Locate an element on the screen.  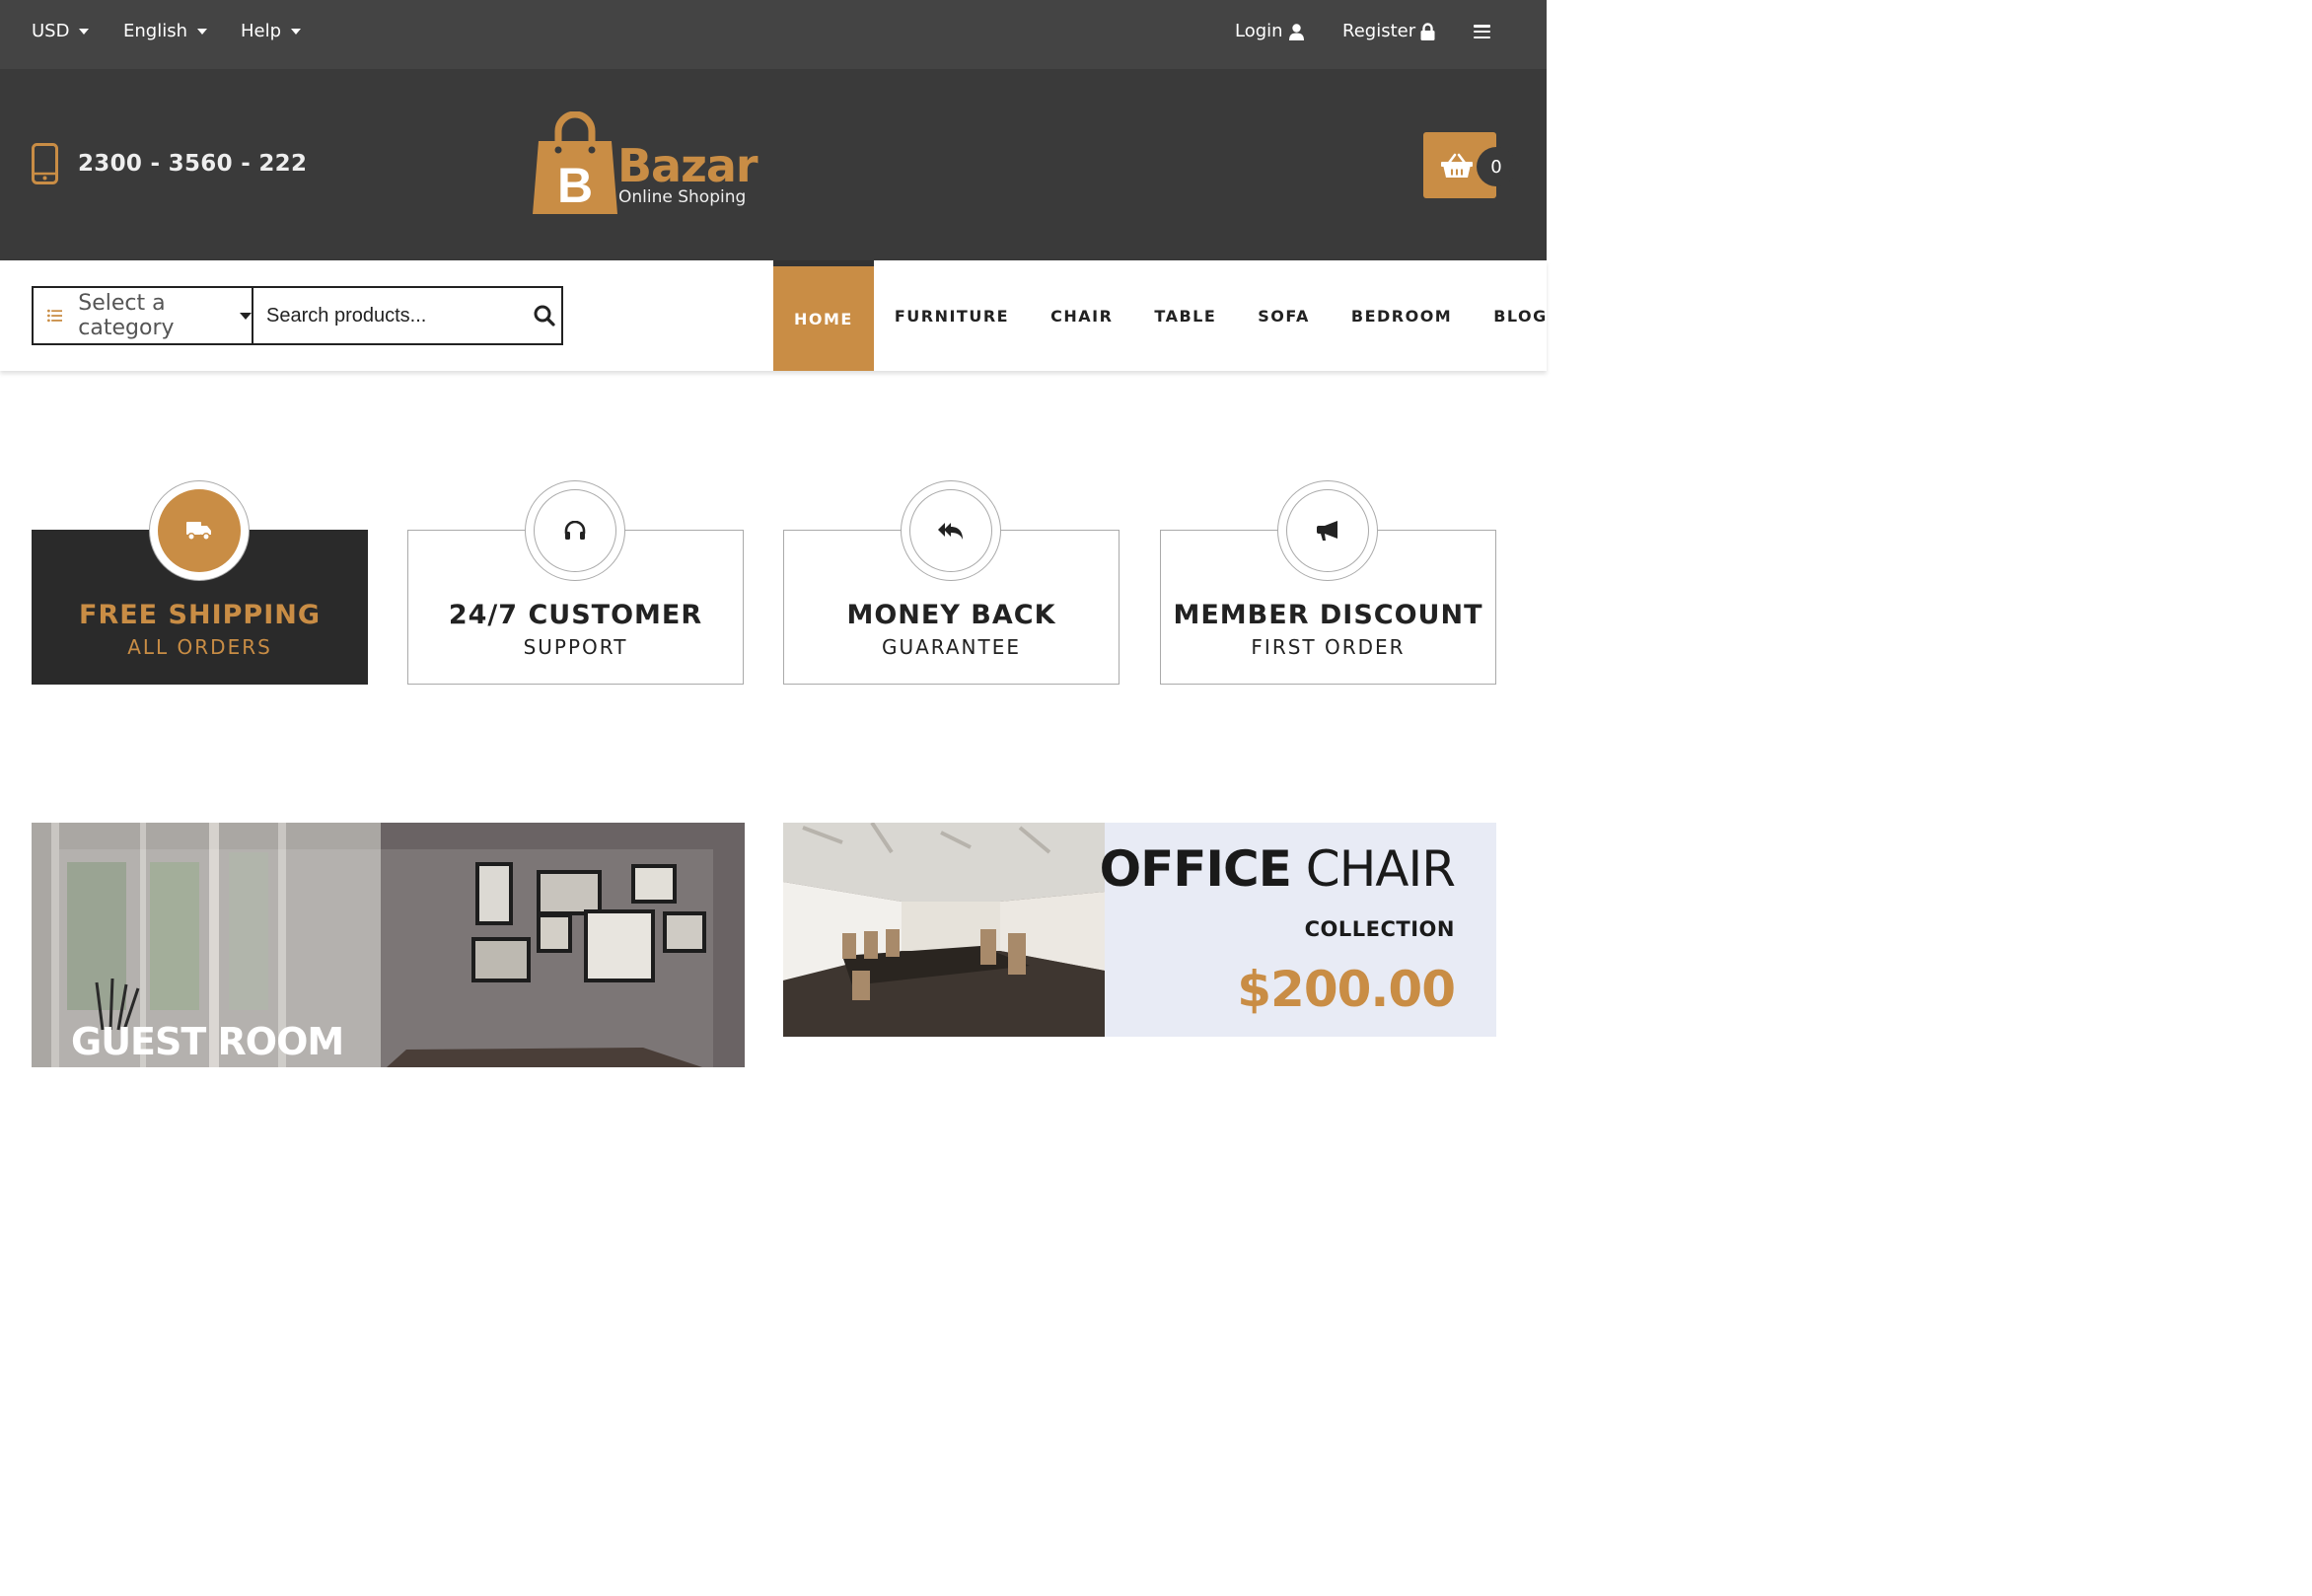
office-chair-price: $200.00 is located at coordinates (1347, 989).